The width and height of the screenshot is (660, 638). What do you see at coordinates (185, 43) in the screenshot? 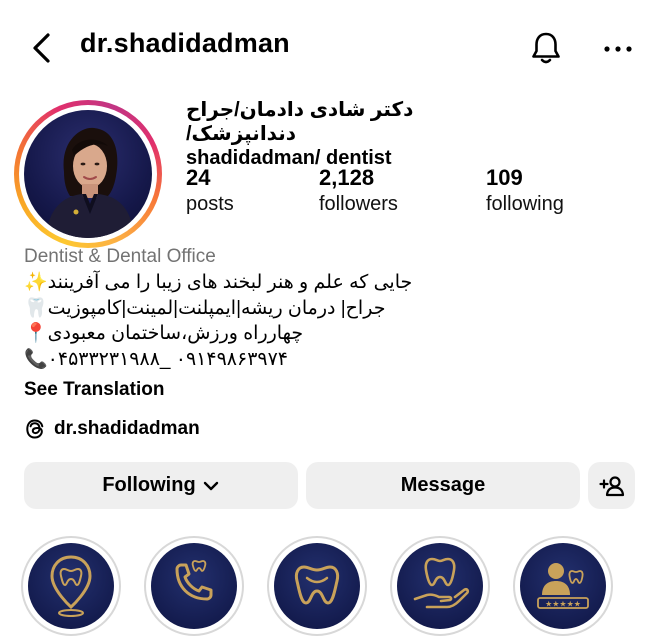
I see `profile-username: dr.shadidadman` at bounding box center [185, 43].